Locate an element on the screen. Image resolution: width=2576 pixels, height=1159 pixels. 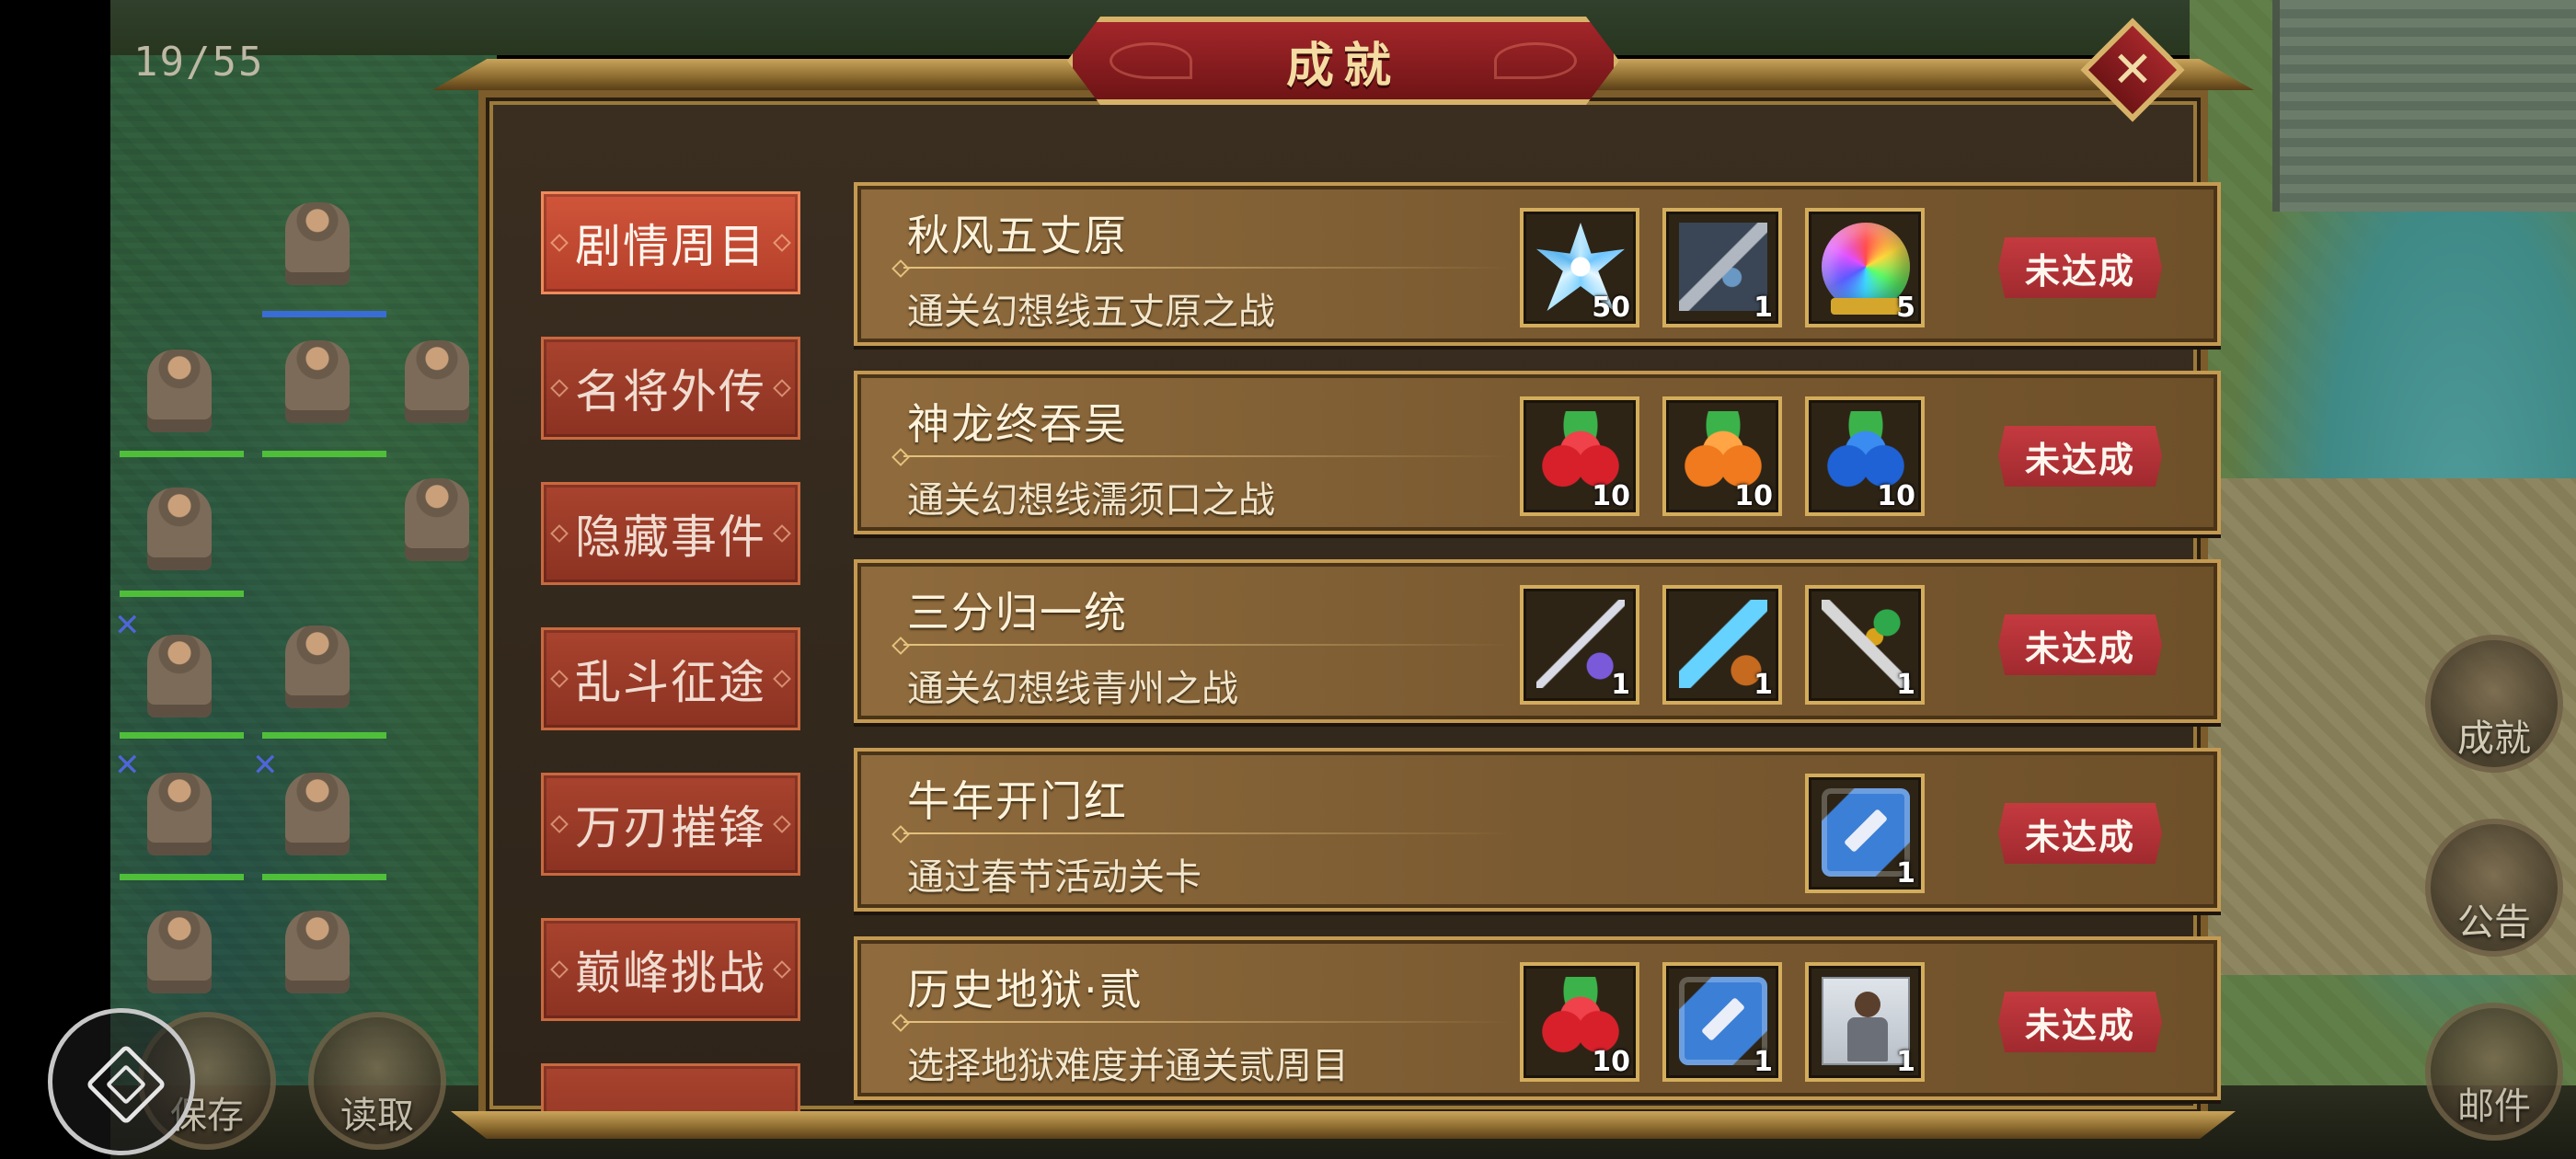
category-tabs: 剧情周目 名将外传 隐藏事件 乱斗征途 万刃摧锋 巅峰挑战 is located at coordinates (672, 660).